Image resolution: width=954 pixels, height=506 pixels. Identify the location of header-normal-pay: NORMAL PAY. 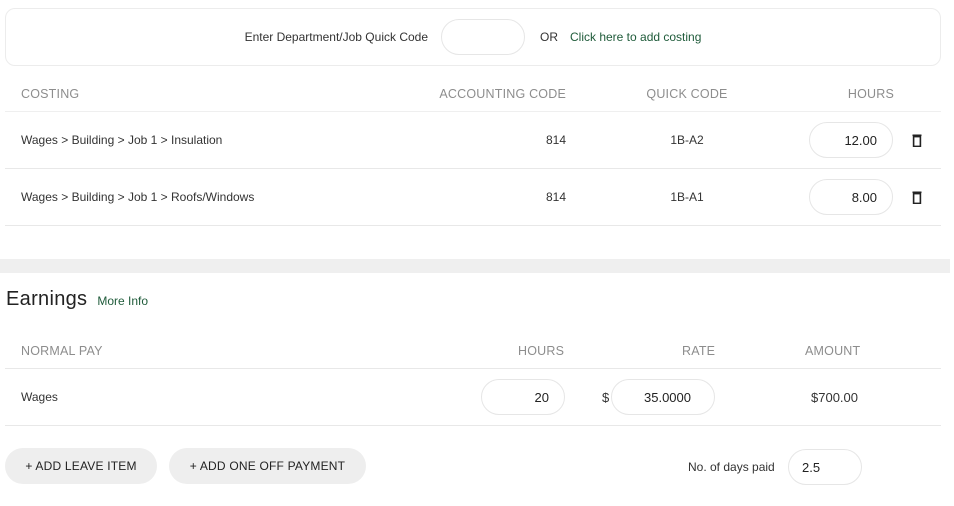
(62, 350).